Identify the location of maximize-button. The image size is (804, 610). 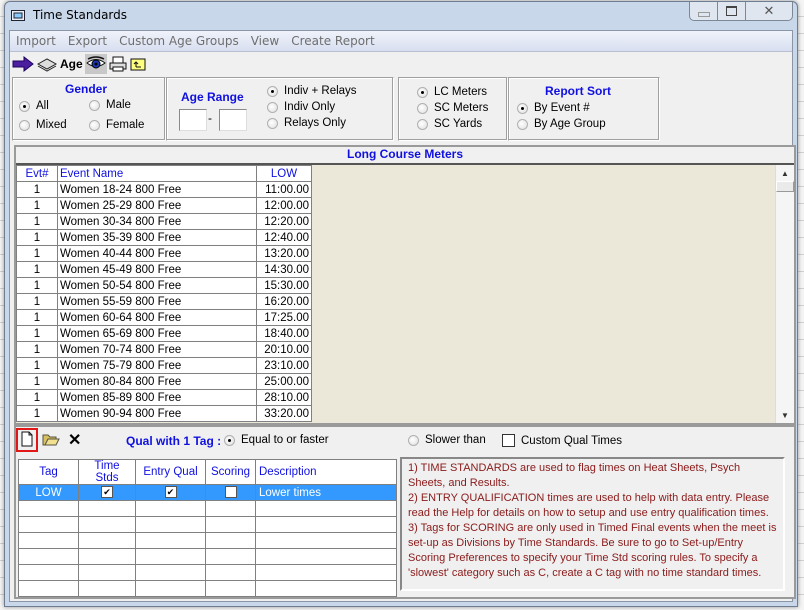
(732, 11).